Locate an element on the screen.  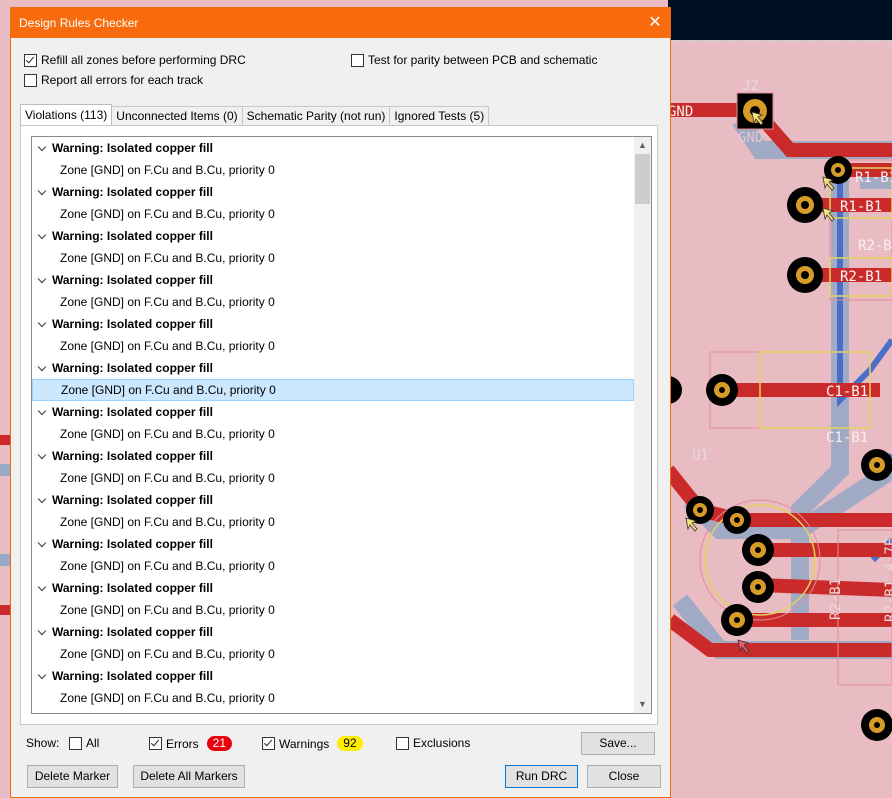
tab-ignored-tests: Ignored Tests (5) is located at coordinates (439, 115).